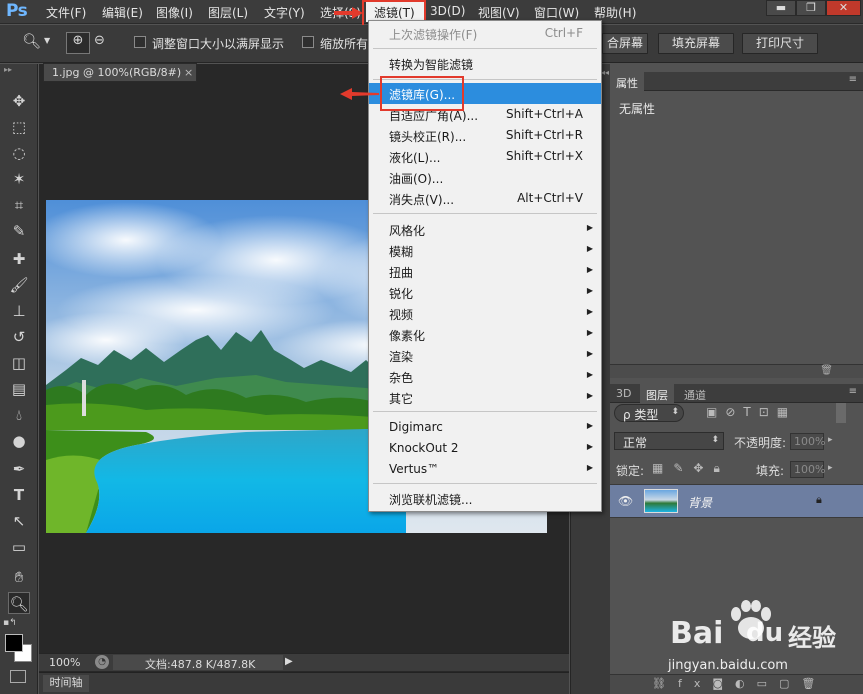 The image size is (863, 694). What do you see at coordinates (19, 547) in the screenshot?
I see `shape-tool-icon: ▭` at bounding box center [19, 547].